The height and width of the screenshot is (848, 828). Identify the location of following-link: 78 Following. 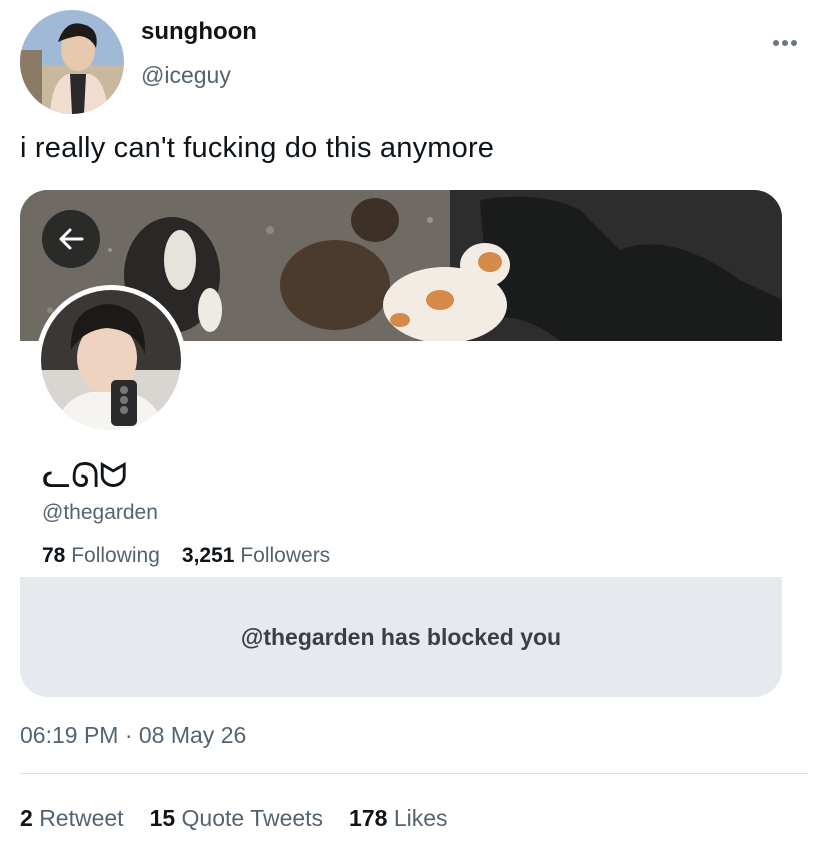
(101, 556).